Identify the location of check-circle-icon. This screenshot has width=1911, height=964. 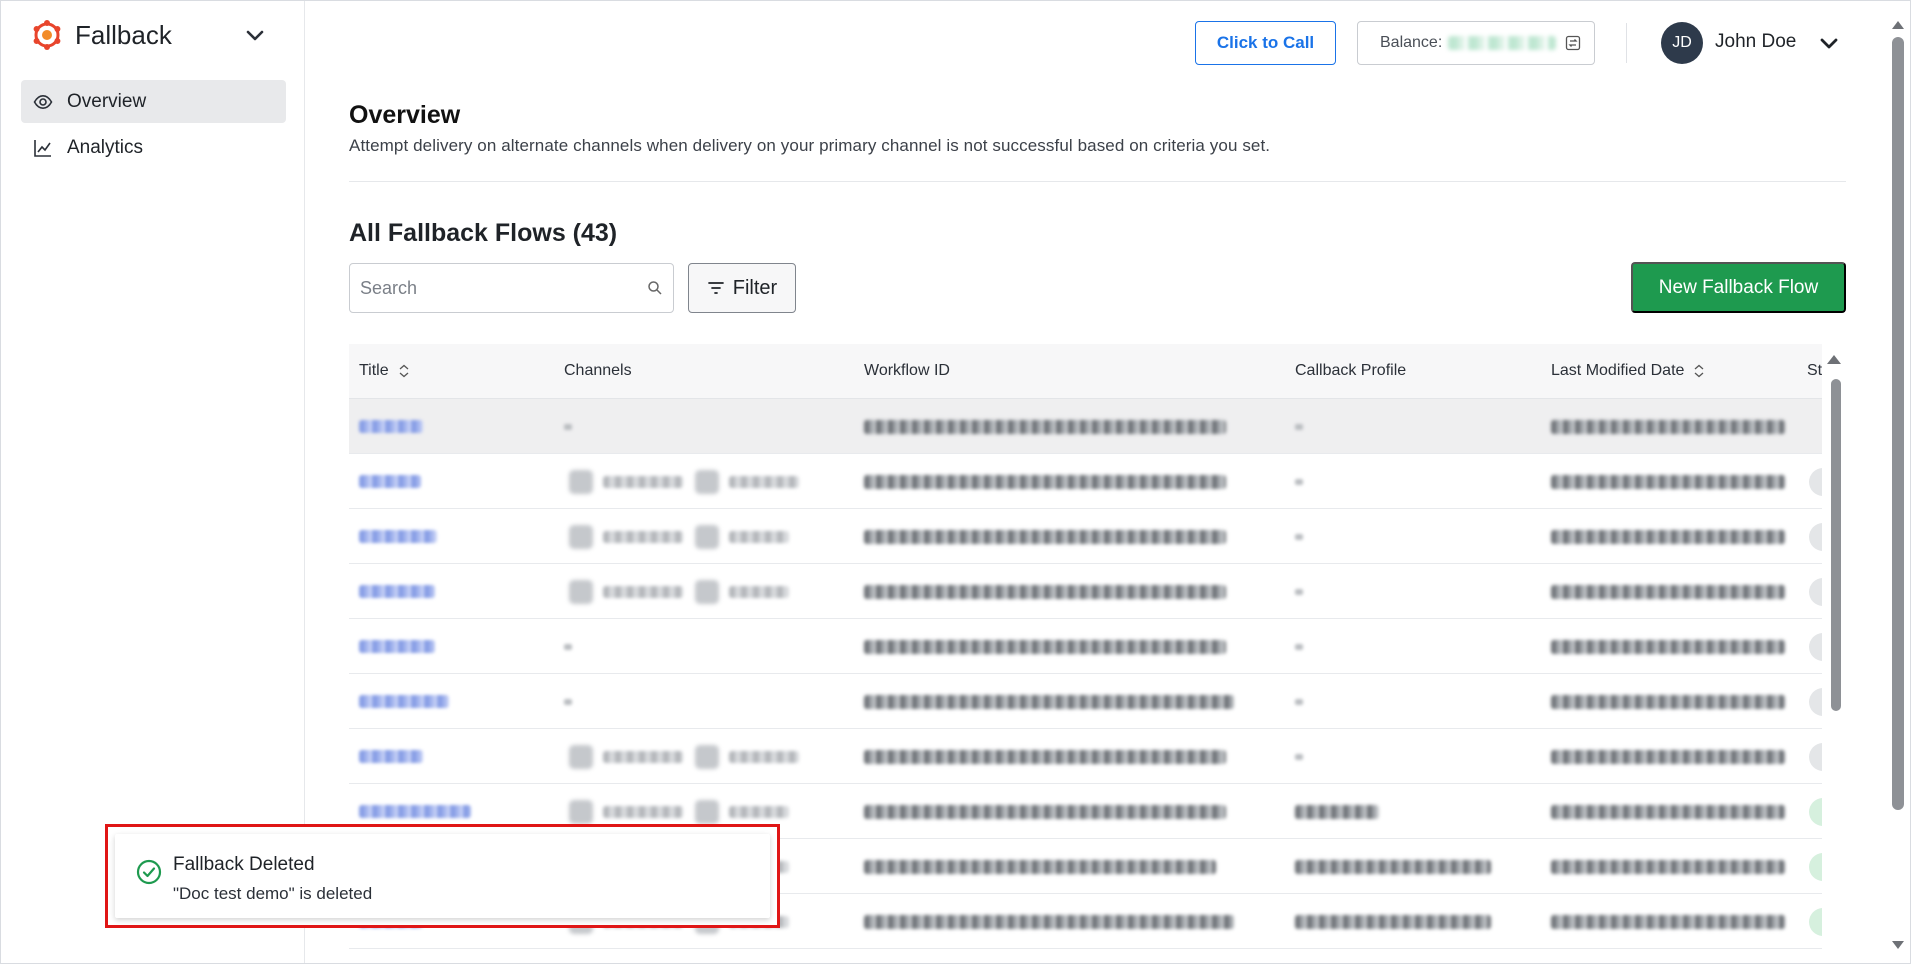
(149, 872).